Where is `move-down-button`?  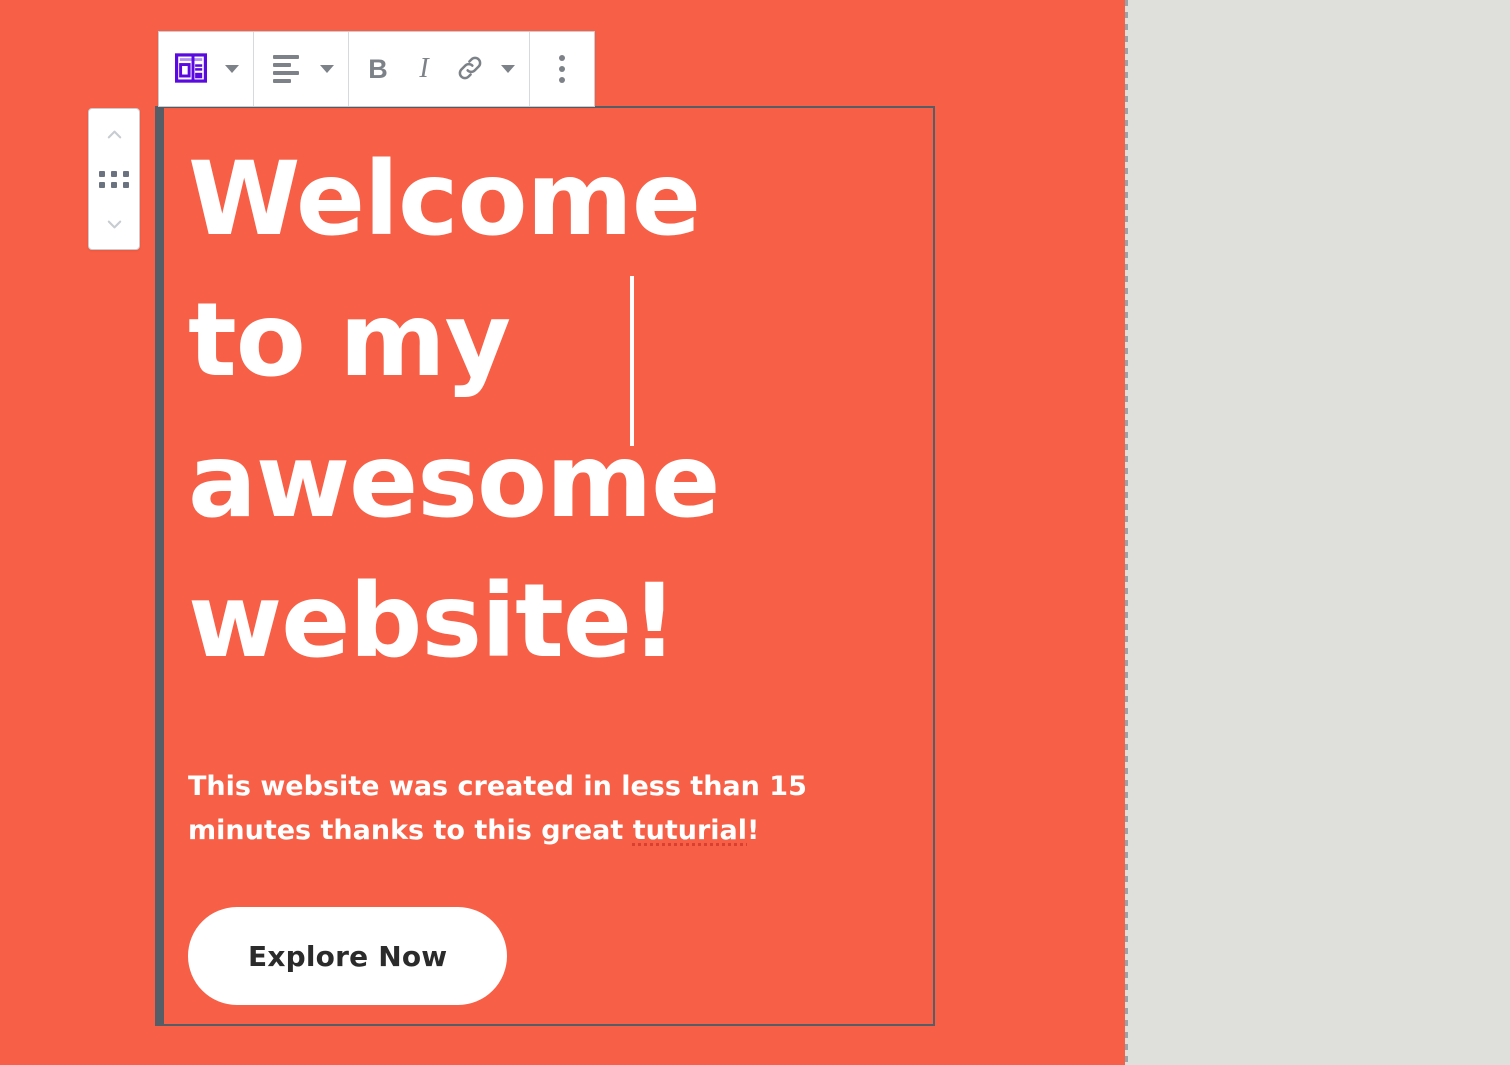
move-down-button is located at coordinates (114, 224).